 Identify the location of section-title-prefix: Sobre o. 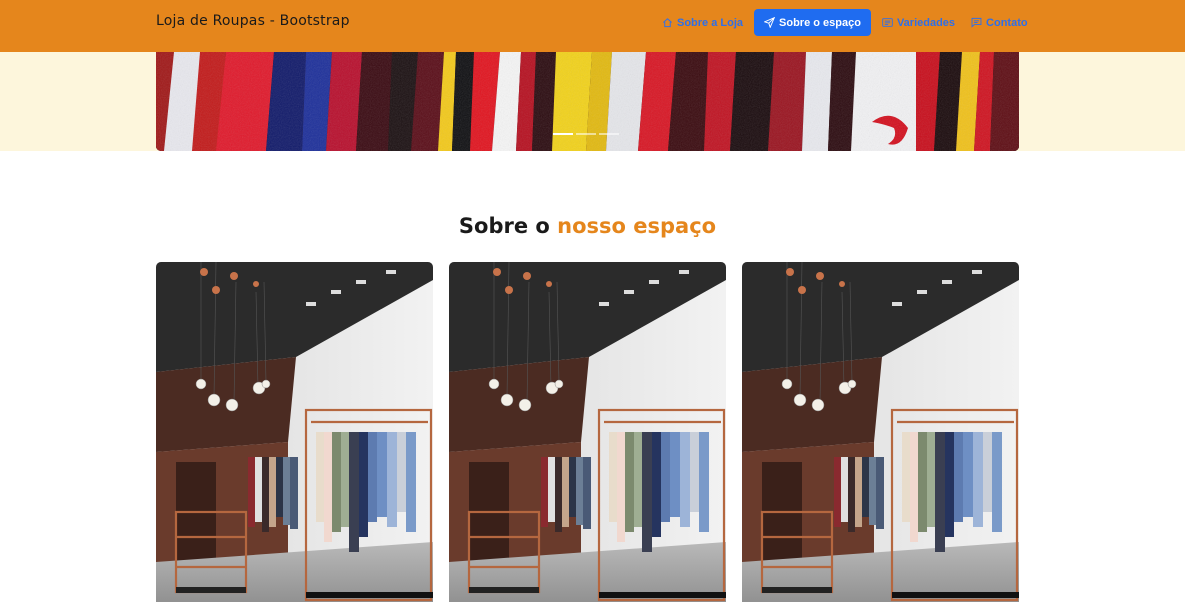
(504, 226).